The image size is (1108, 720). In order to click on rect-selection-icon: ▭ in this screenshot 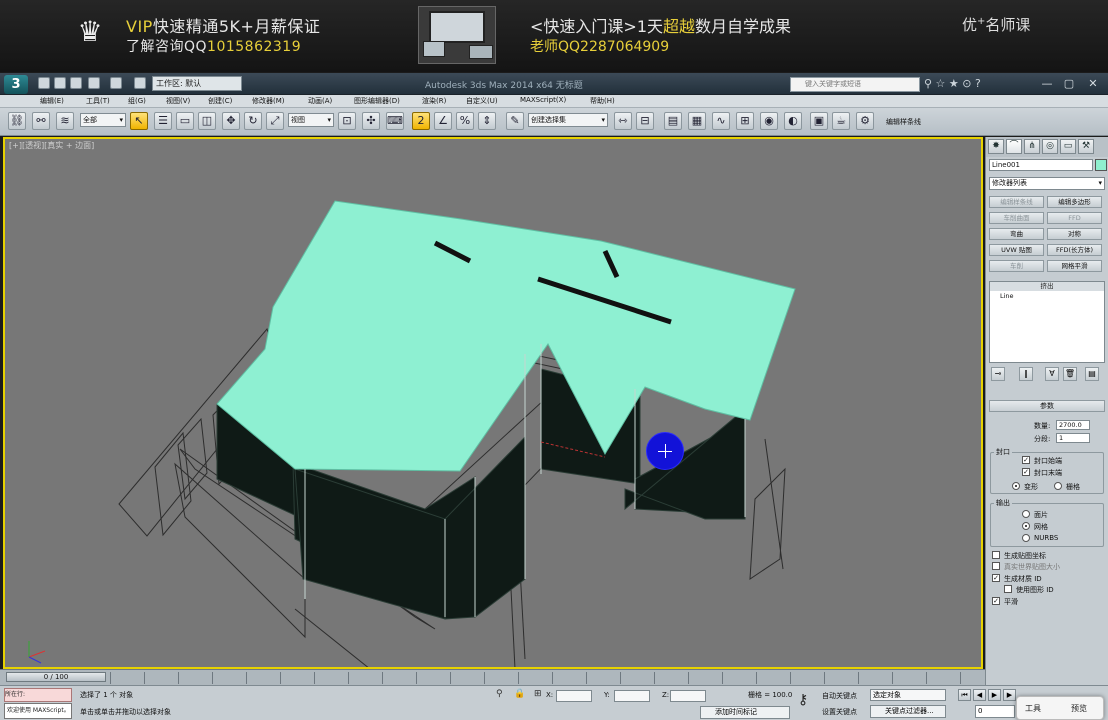, I will do `click(185, 121)`.